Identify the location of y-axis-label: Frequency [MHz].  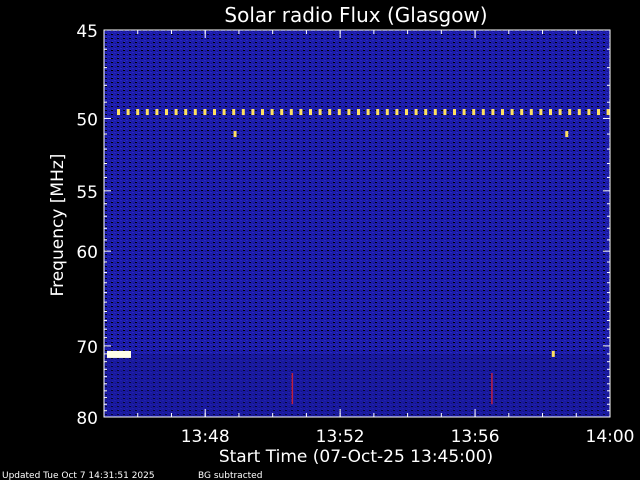
(58, 225).